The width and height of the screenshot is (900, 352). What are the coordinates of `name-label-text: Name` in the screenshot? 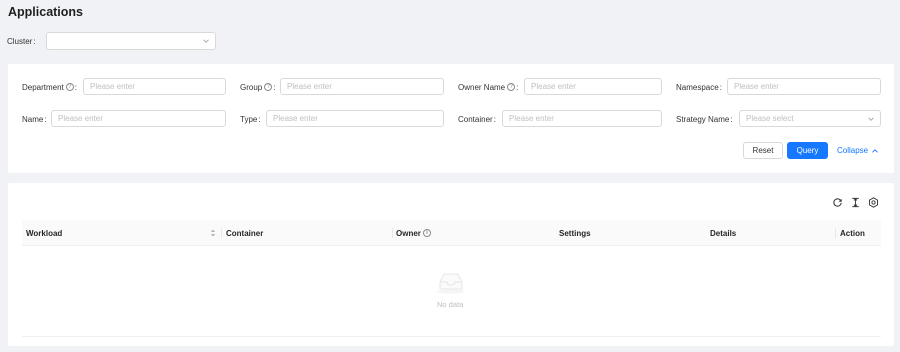 It's located at (33, 119).